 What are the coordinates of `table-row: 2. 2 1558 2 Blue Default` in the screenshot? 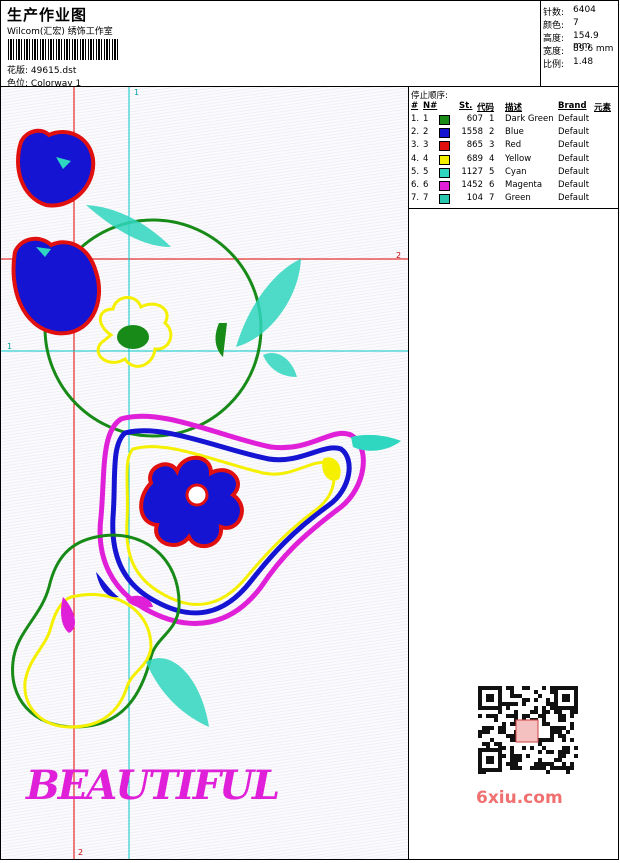 It's located at (513, 133).